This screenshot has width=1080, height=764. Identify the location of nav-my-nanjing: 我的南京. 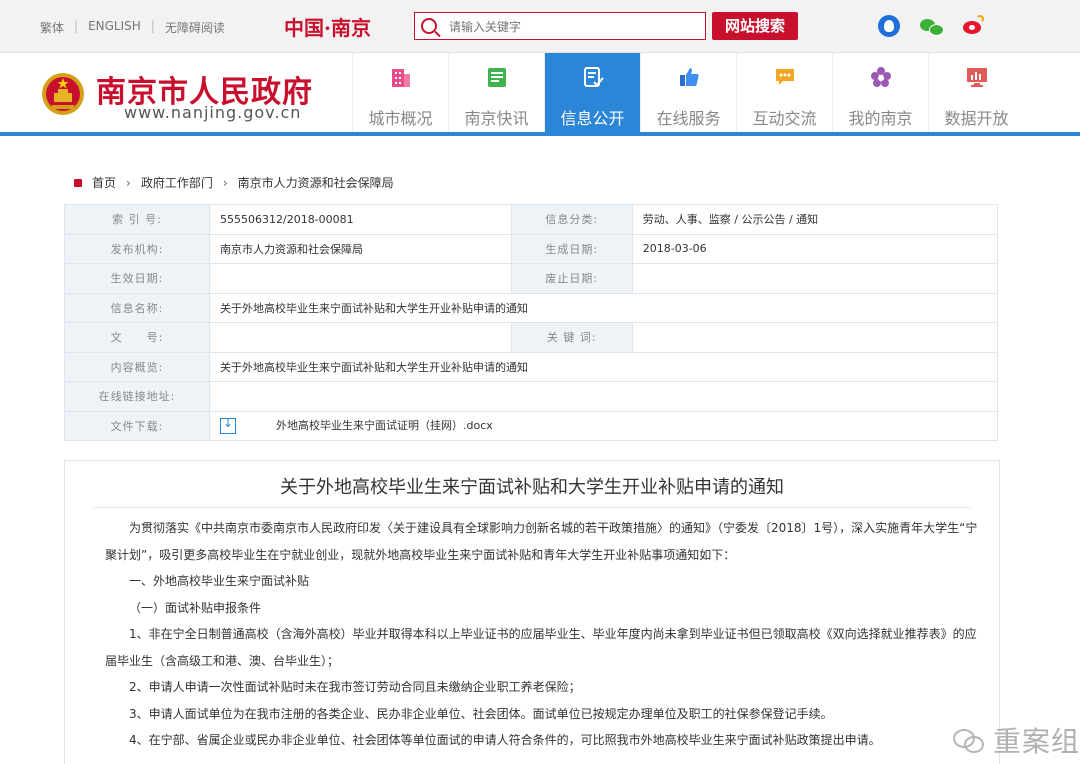
(880, 93).